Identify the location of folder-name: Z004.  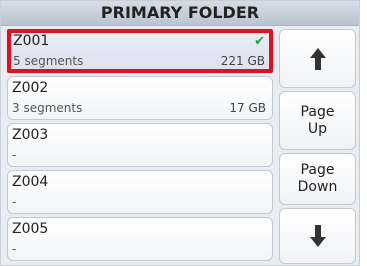
(30, 182).